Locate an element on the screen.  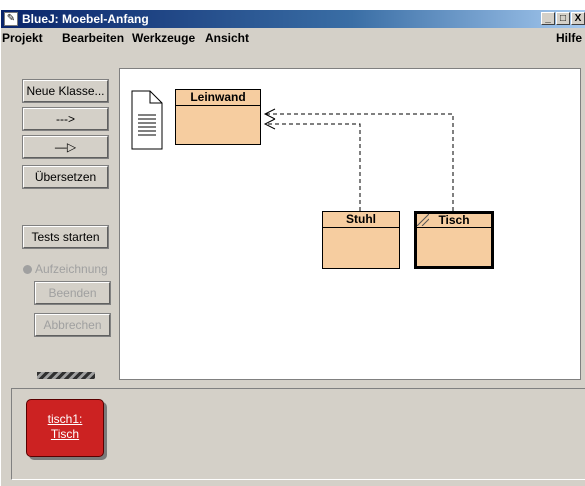
readme-document-icon is located at coordinates (147, 120).